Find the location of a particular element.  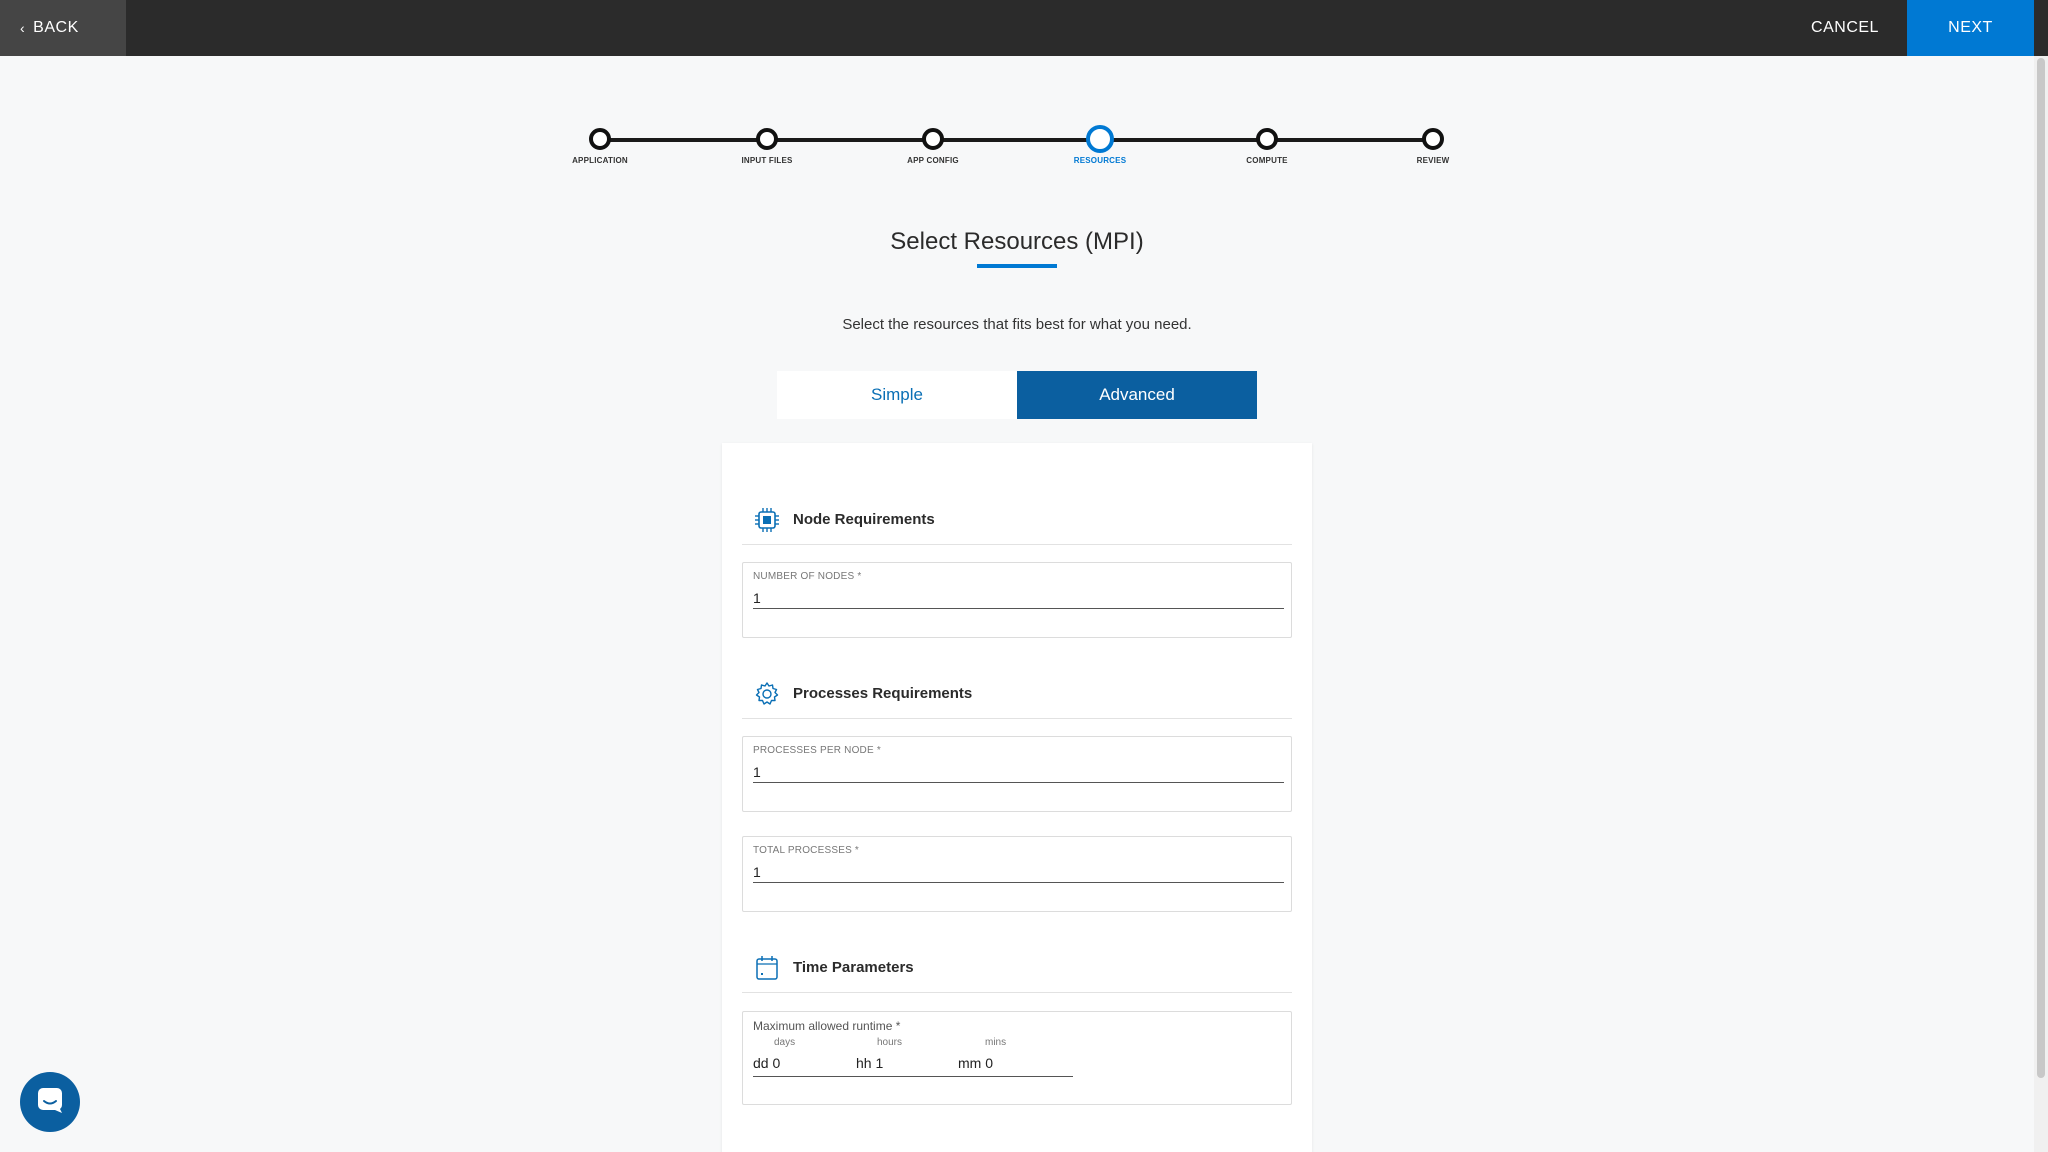

number-of-nodes-input is located at coordinates (1018, 598).